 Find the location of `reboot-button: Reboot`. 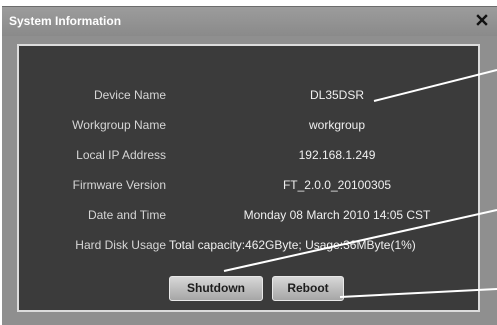

reboot-button: Reboot is located at coordinates (308, 288).